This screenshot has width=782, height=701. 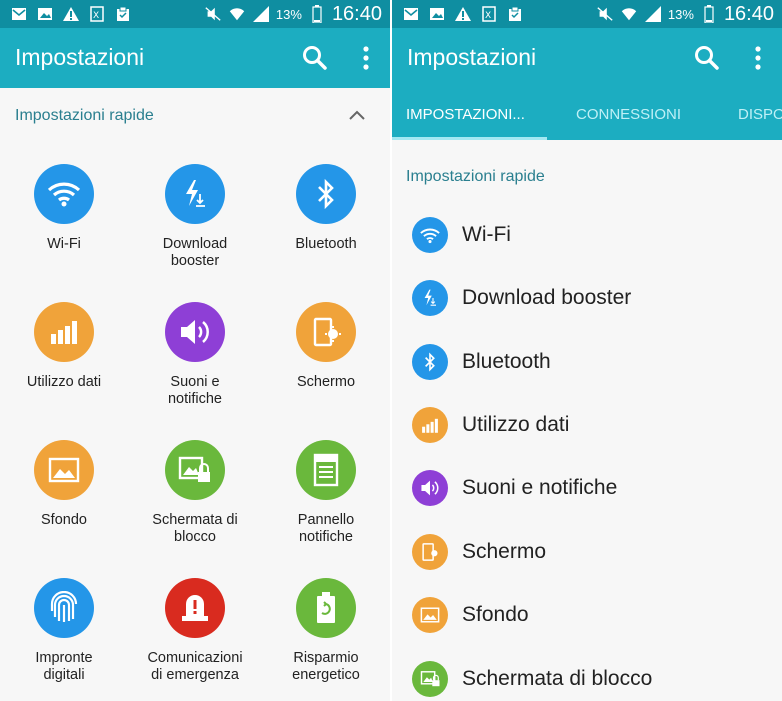 I want to click on active-tab-indicator, so click(x=469, y=138).